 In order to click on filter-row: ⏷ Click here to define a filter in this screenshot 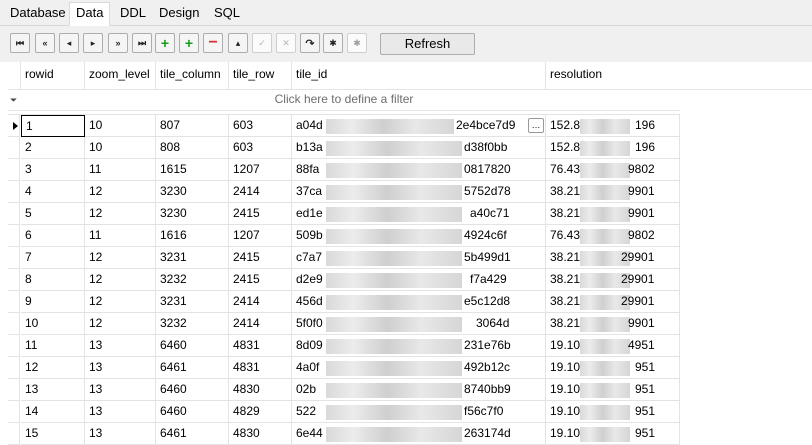, I will do `click(344, 100)`.